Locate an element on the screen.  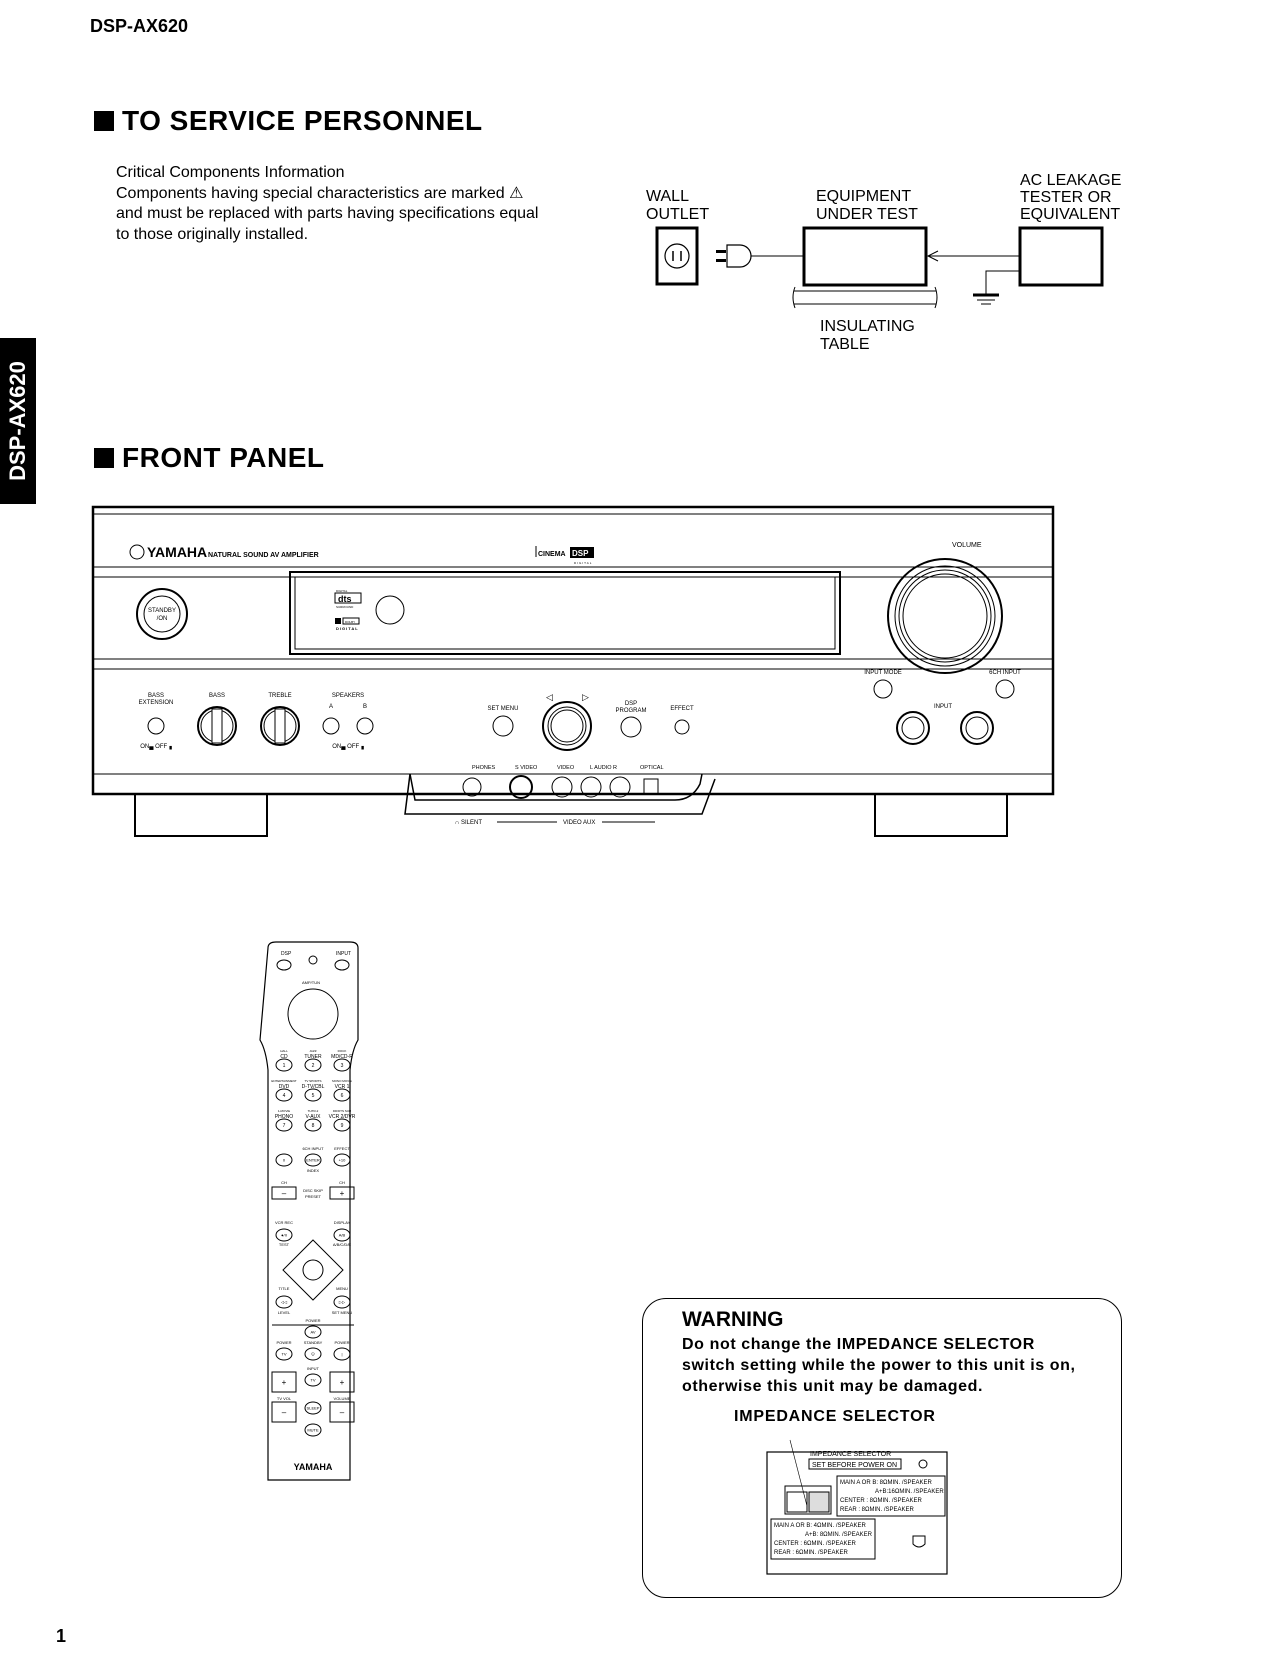
upper-row: CENTER : 8ΩMIN. /SPEAKER is located at coordinates (881, 1501).